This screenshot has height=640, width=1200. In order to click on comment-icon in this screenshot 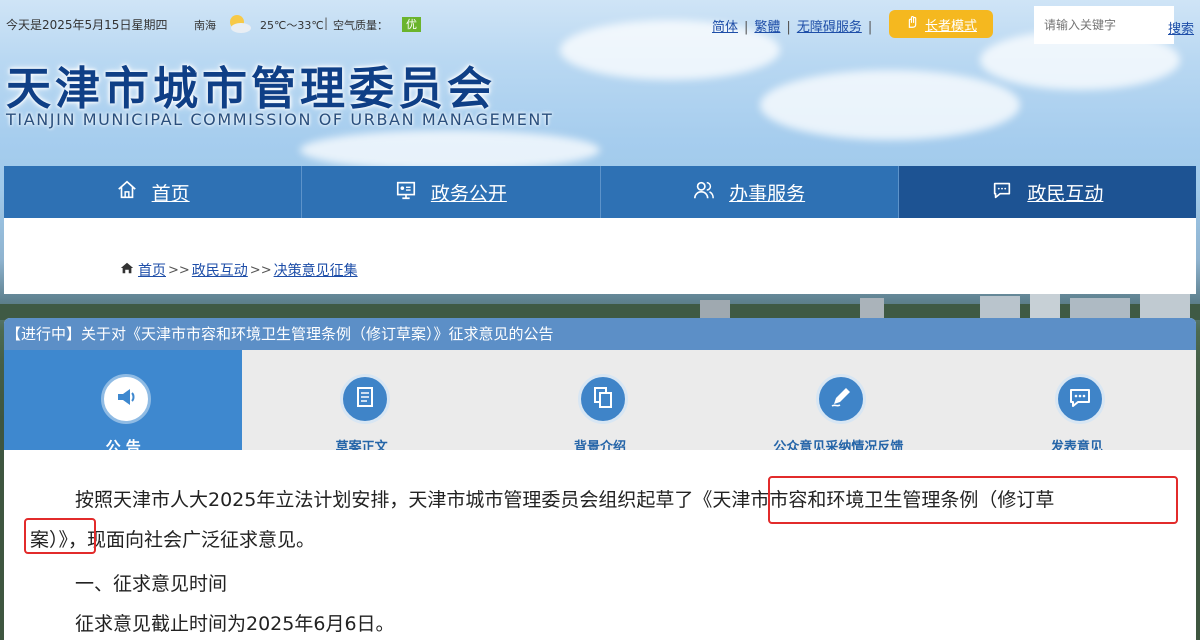, I will do `click(1080, 399)`.